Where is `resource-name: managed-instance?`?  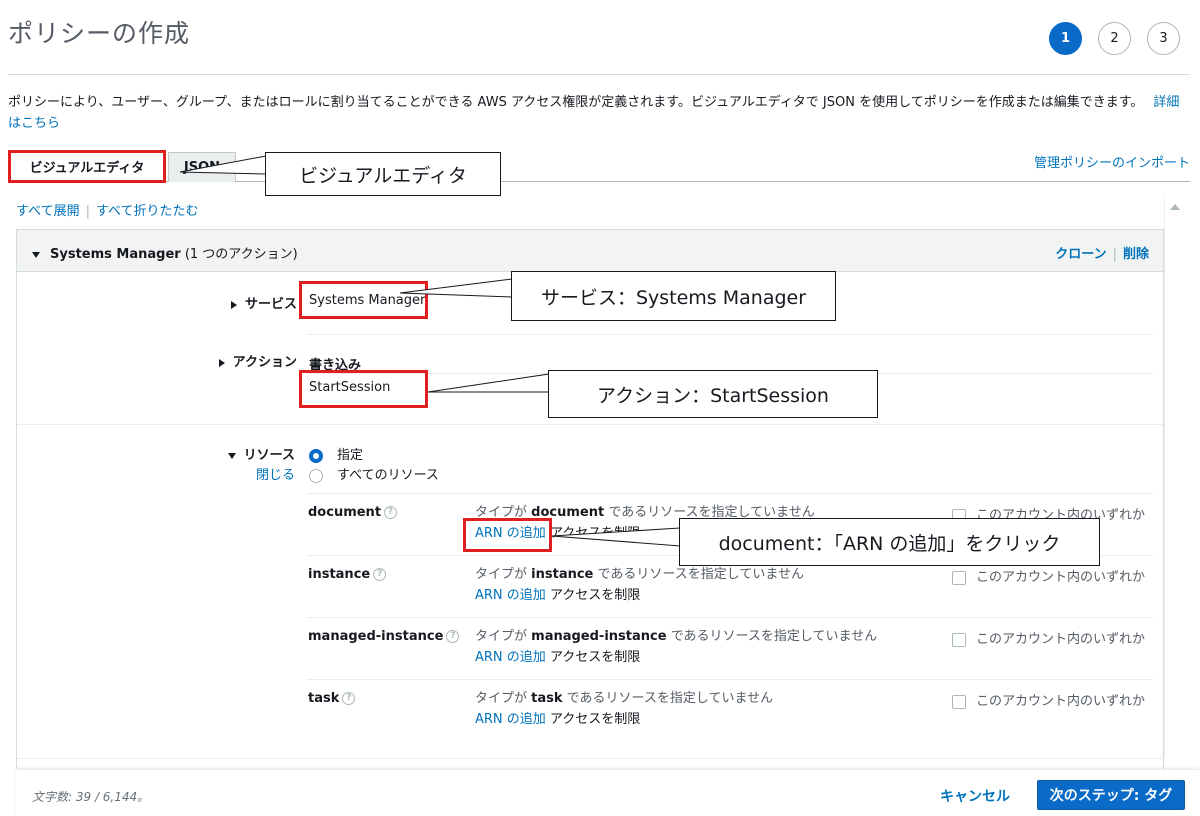 resource-name: managed-instance? is located at coordinates (384, 636).